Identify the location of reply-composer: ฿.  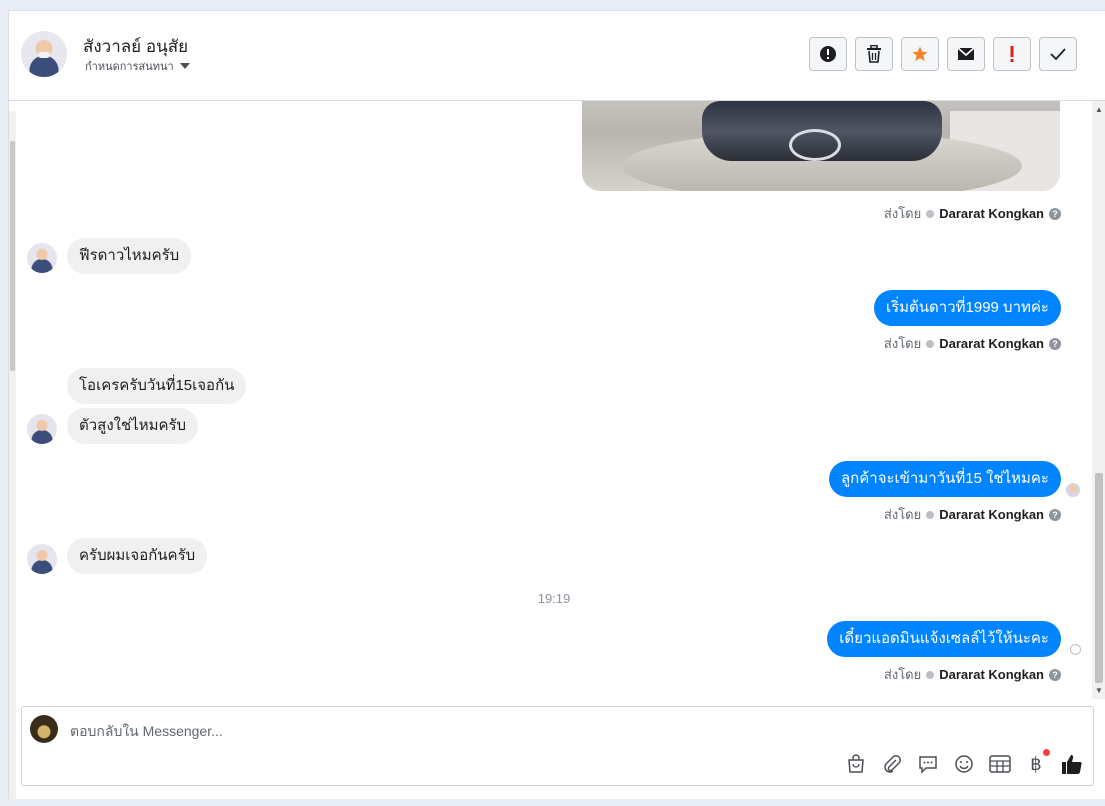
(557, 746).